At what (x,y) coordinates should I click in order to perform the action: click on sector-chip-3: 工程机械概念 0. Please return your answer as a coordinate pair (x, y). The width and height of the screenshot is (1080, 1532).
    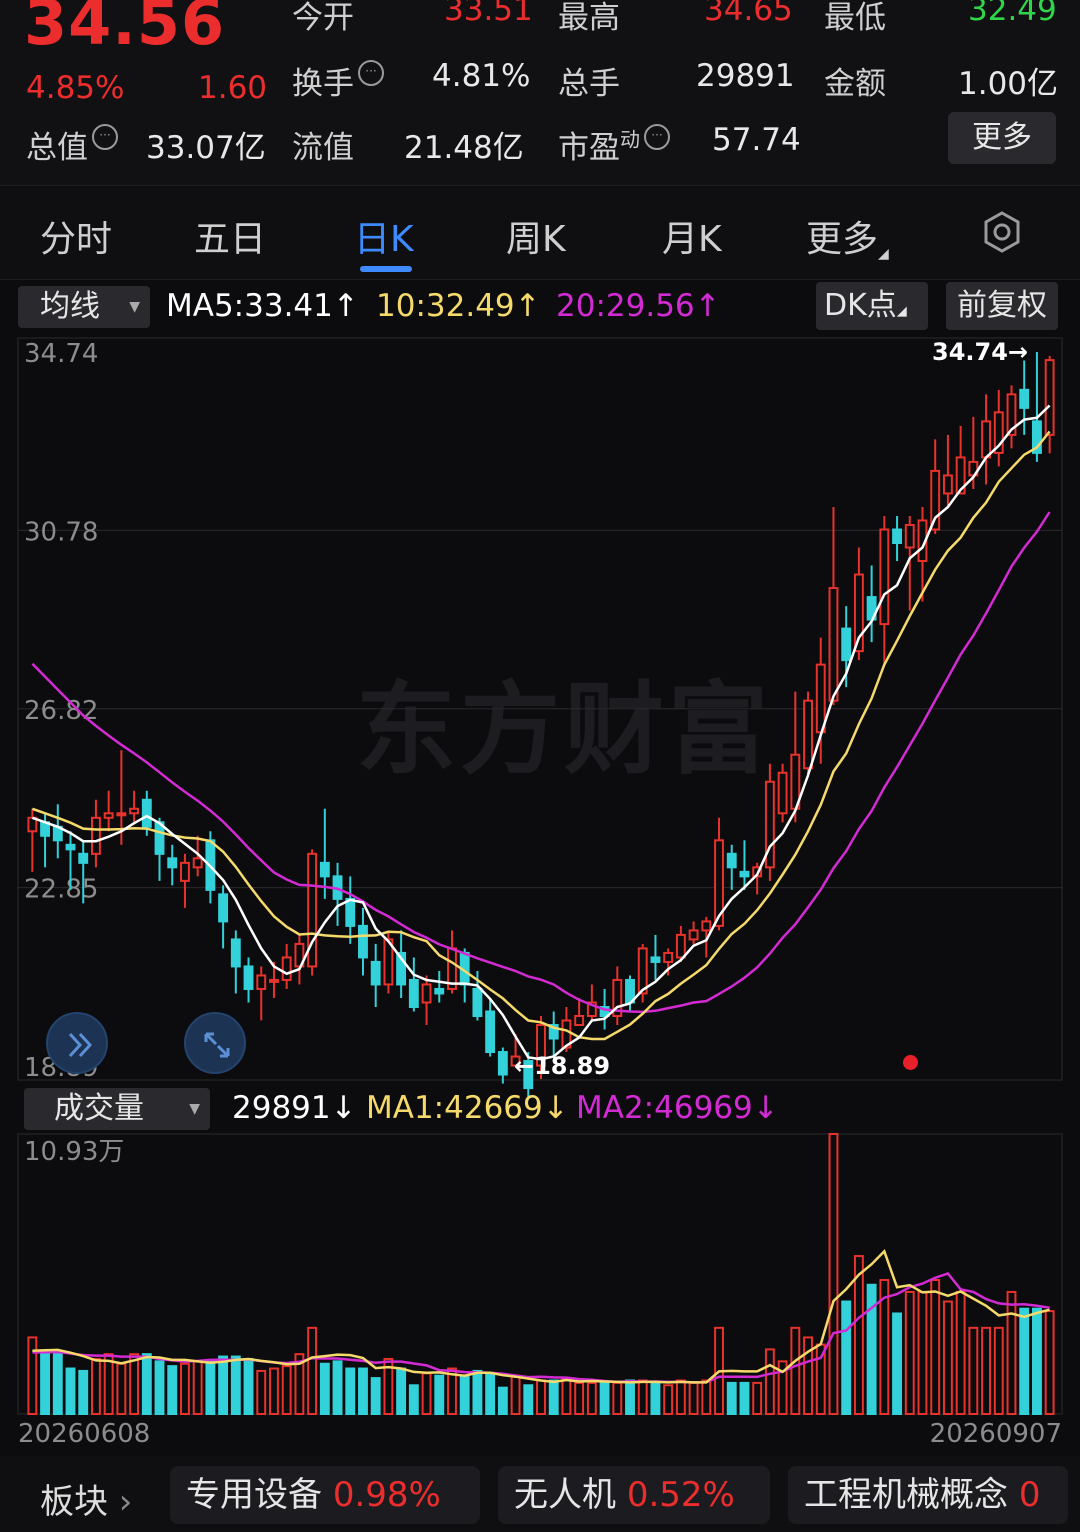
    Looking at the image, I should click on (928, 1495).